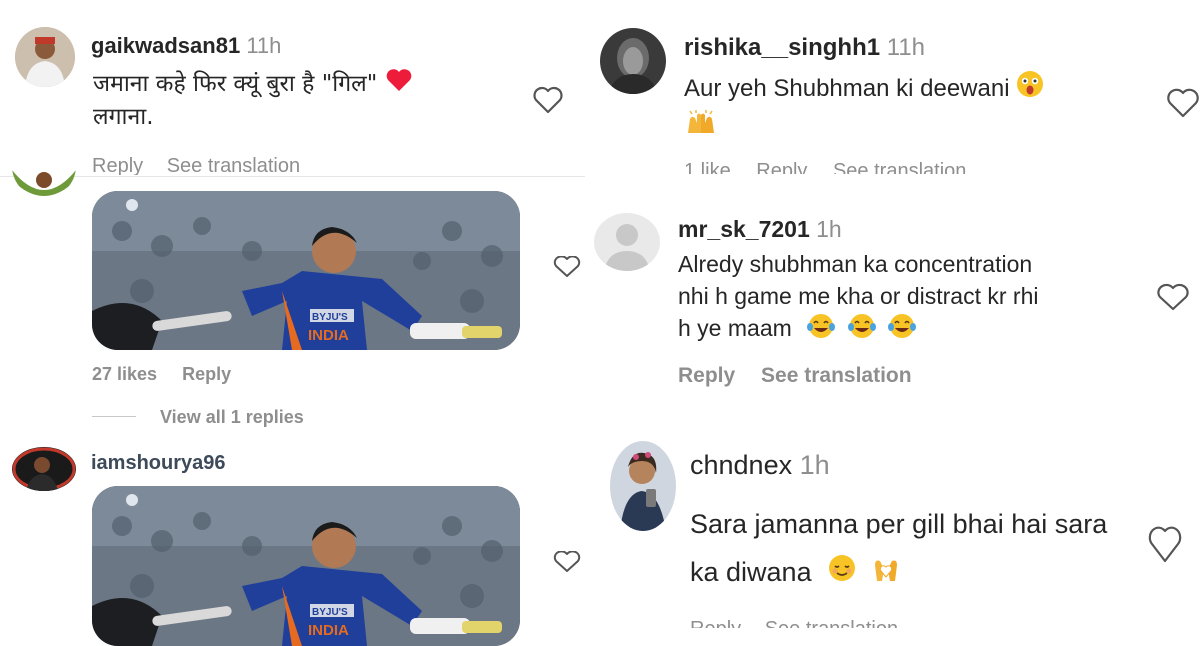 The height and width of the screenshot is (646, 1200). I want to click on heart-hands-emoji-icon, so click(886, 574).